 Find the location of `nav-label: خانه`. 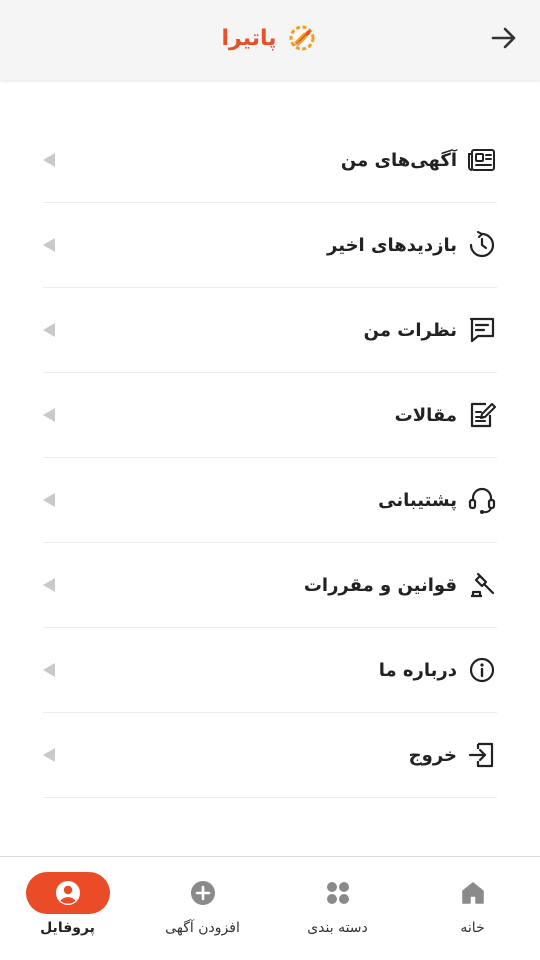

nav-label: خانه is located at coordinates (472, 928).